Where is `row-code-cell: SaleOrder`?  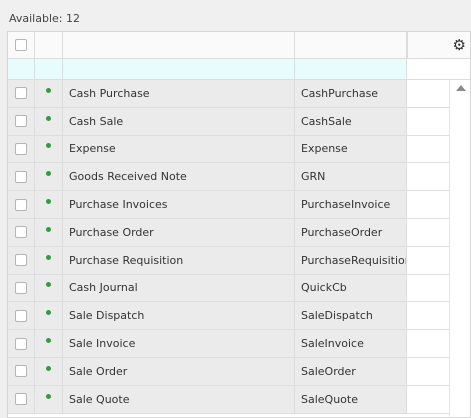 row-code-cell: SaleOrder is located at coordinates (351, 371).